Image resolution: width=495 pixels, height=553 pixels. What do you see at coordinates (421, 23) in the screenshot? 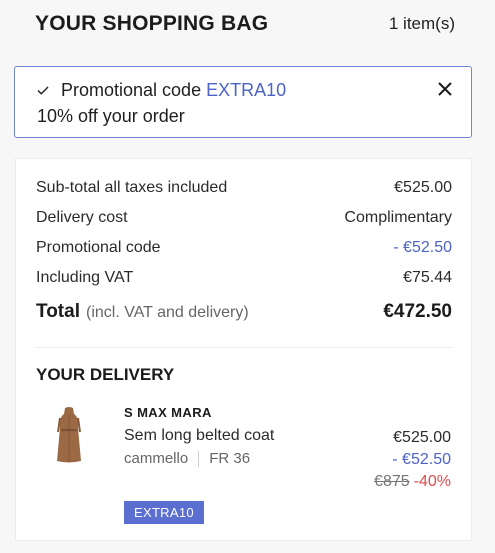
I see `item-count: 1 item(s)` at bounding box center [421, 23].